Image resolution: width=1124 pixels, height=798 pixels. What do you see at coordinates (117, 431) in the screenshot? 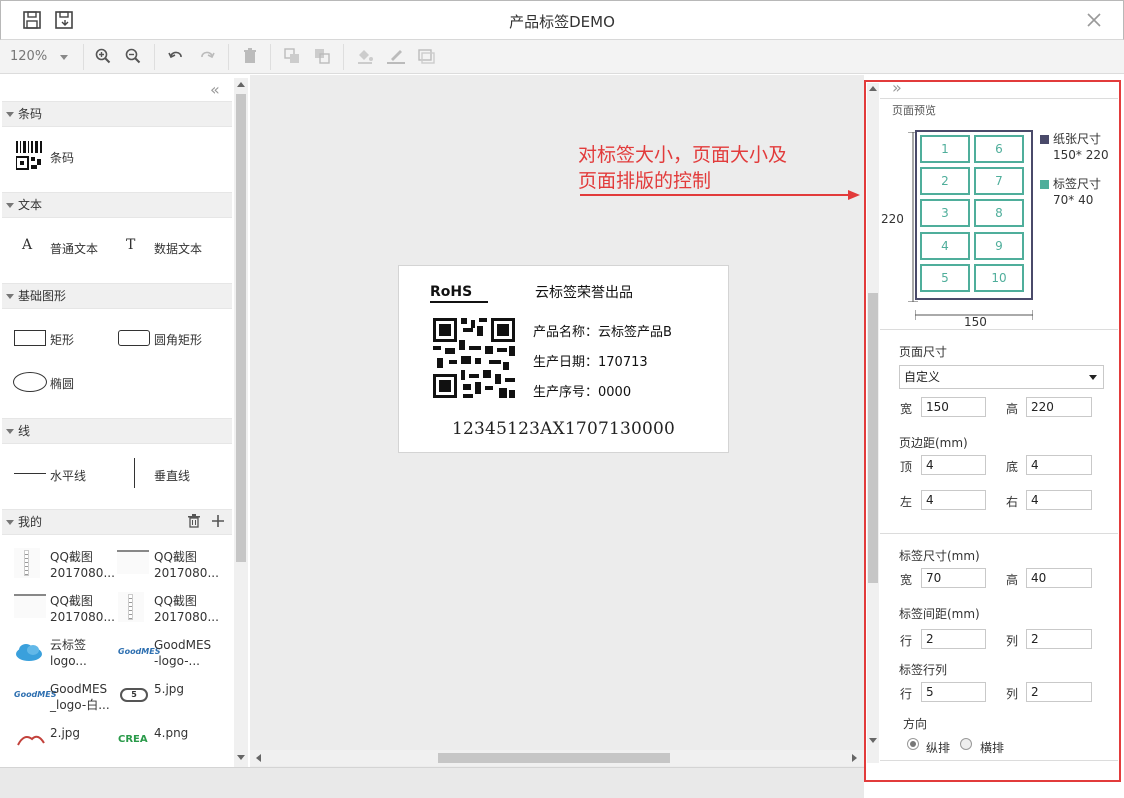
I see `section-lines: 线` at bounding box center [117, 431].